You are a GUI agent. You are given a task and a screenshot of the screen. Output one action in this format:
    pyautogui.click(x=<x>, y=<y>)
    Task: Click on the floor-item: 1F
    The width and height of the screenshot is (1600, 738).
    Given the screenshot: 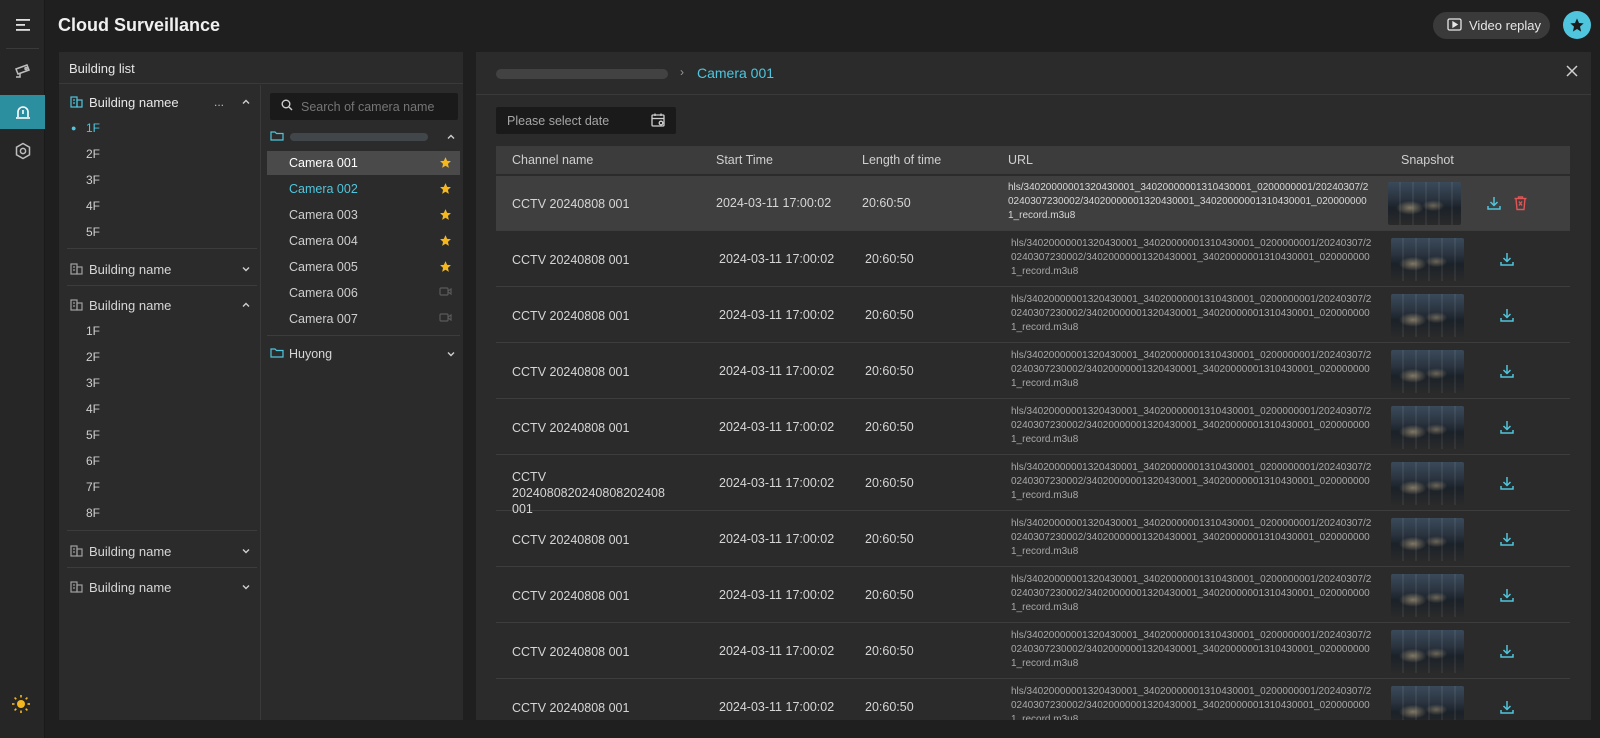 What is the action you would take?
    pyautogui.click(x=93, y=331)
    